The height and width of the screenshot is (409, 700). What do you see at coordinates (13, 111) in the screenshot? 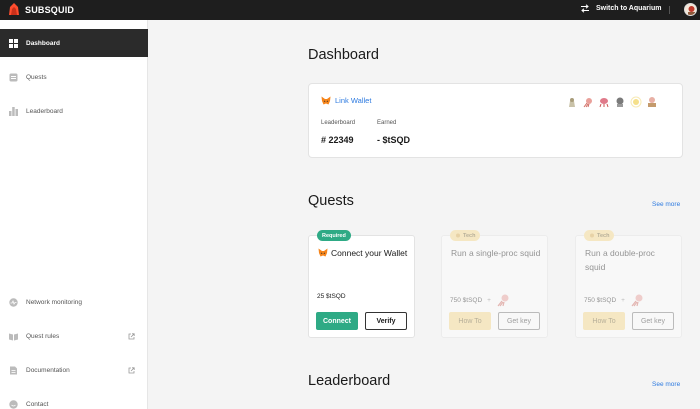
I see `leaderboard-bars-icon` at bounding box center [13, 111].